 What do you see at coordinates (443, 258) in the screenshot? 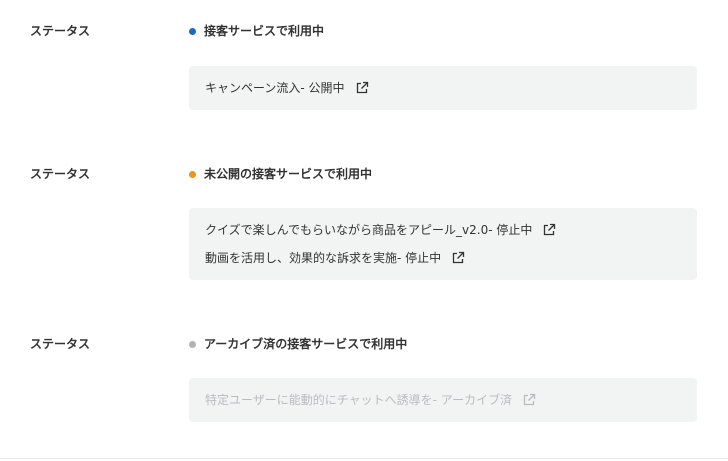
I see `campaign-link: 動画を活用し、効果的な訴求を実施- 停止中` at bounding box center [443, 258].